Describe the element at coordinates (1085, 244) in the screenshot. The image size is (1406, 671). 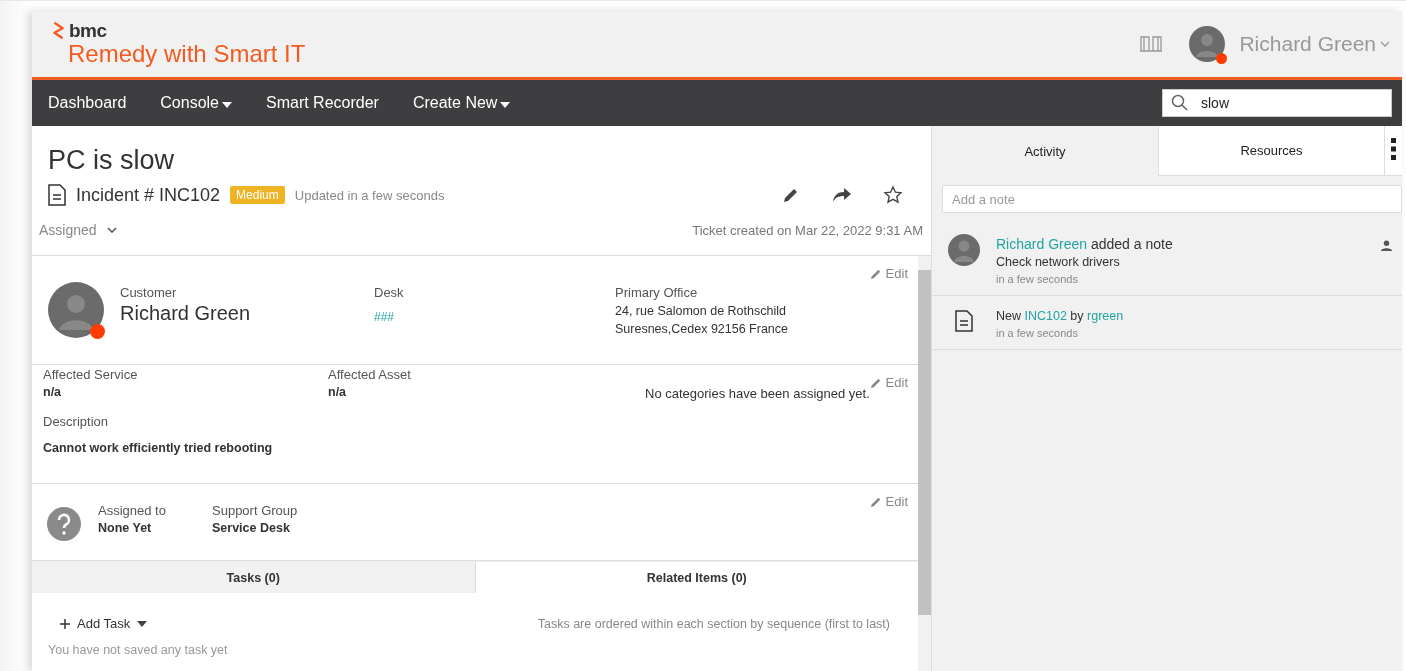
I see `activity-title: Richard Green added a note` at that location.